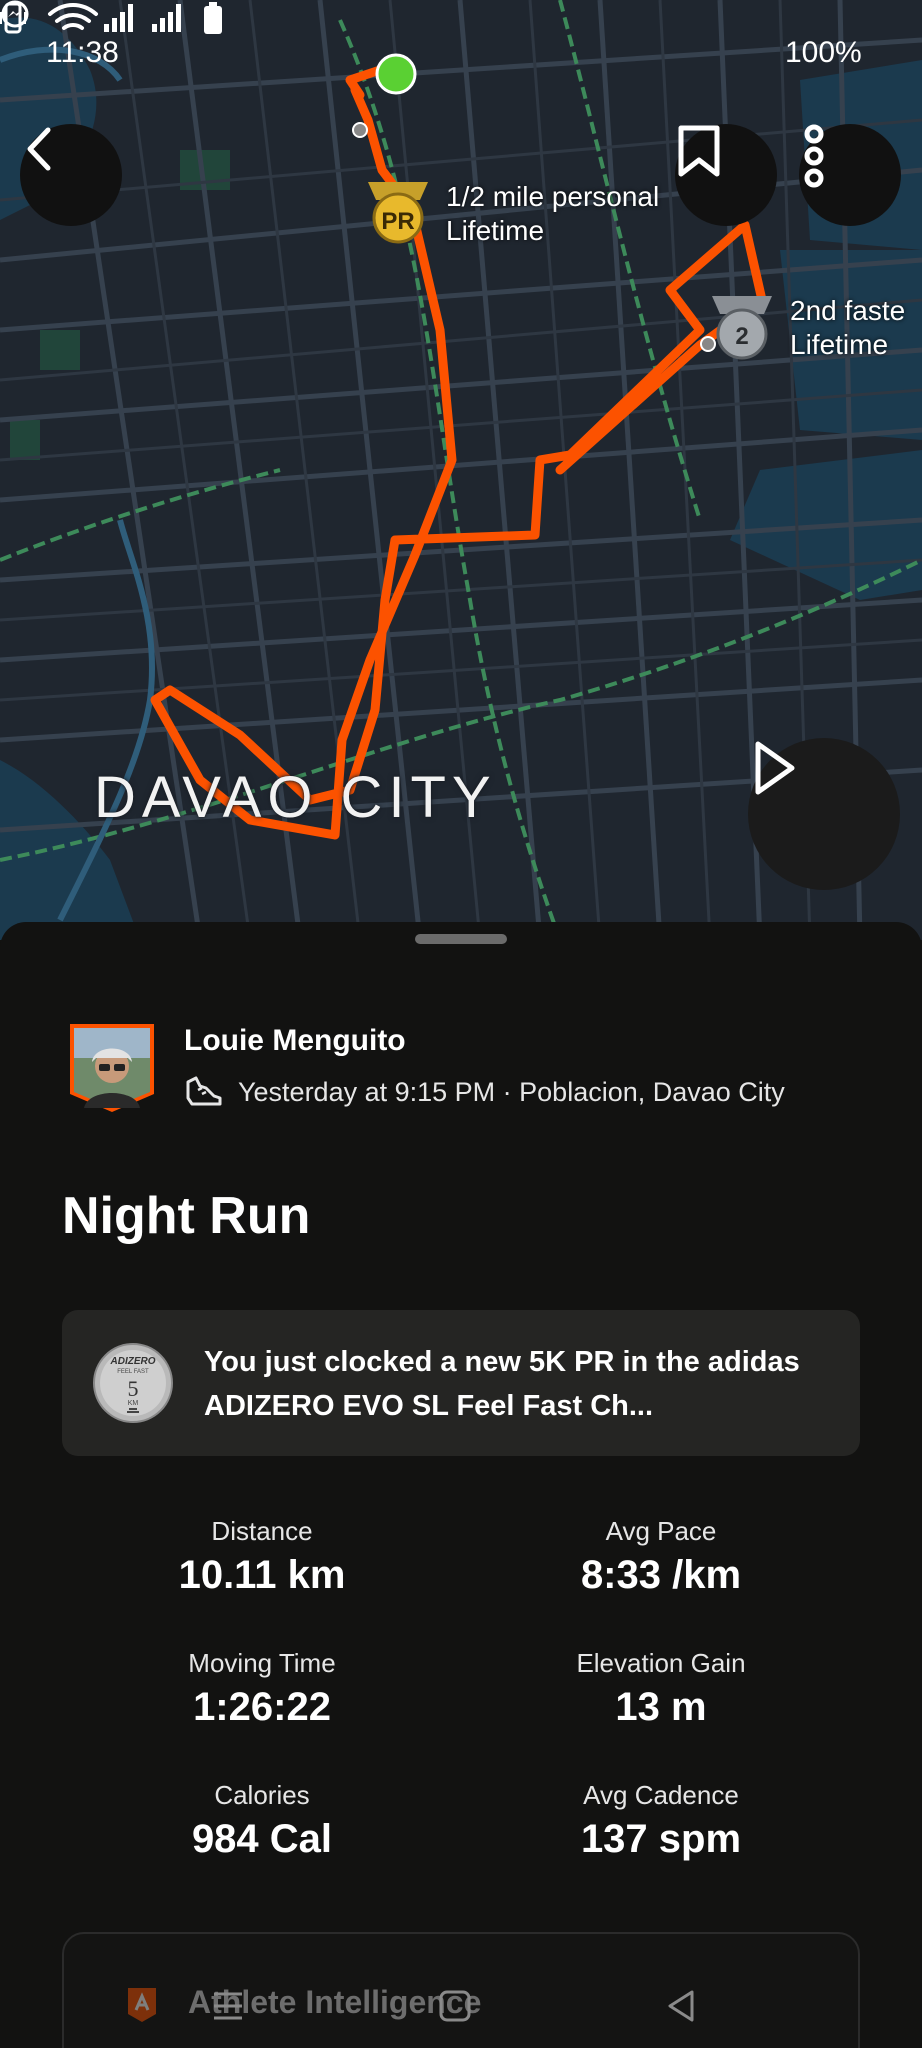 This screenshot has height=2048, width=922. I want to click on run-shoe-icon, so click(204, 1091).